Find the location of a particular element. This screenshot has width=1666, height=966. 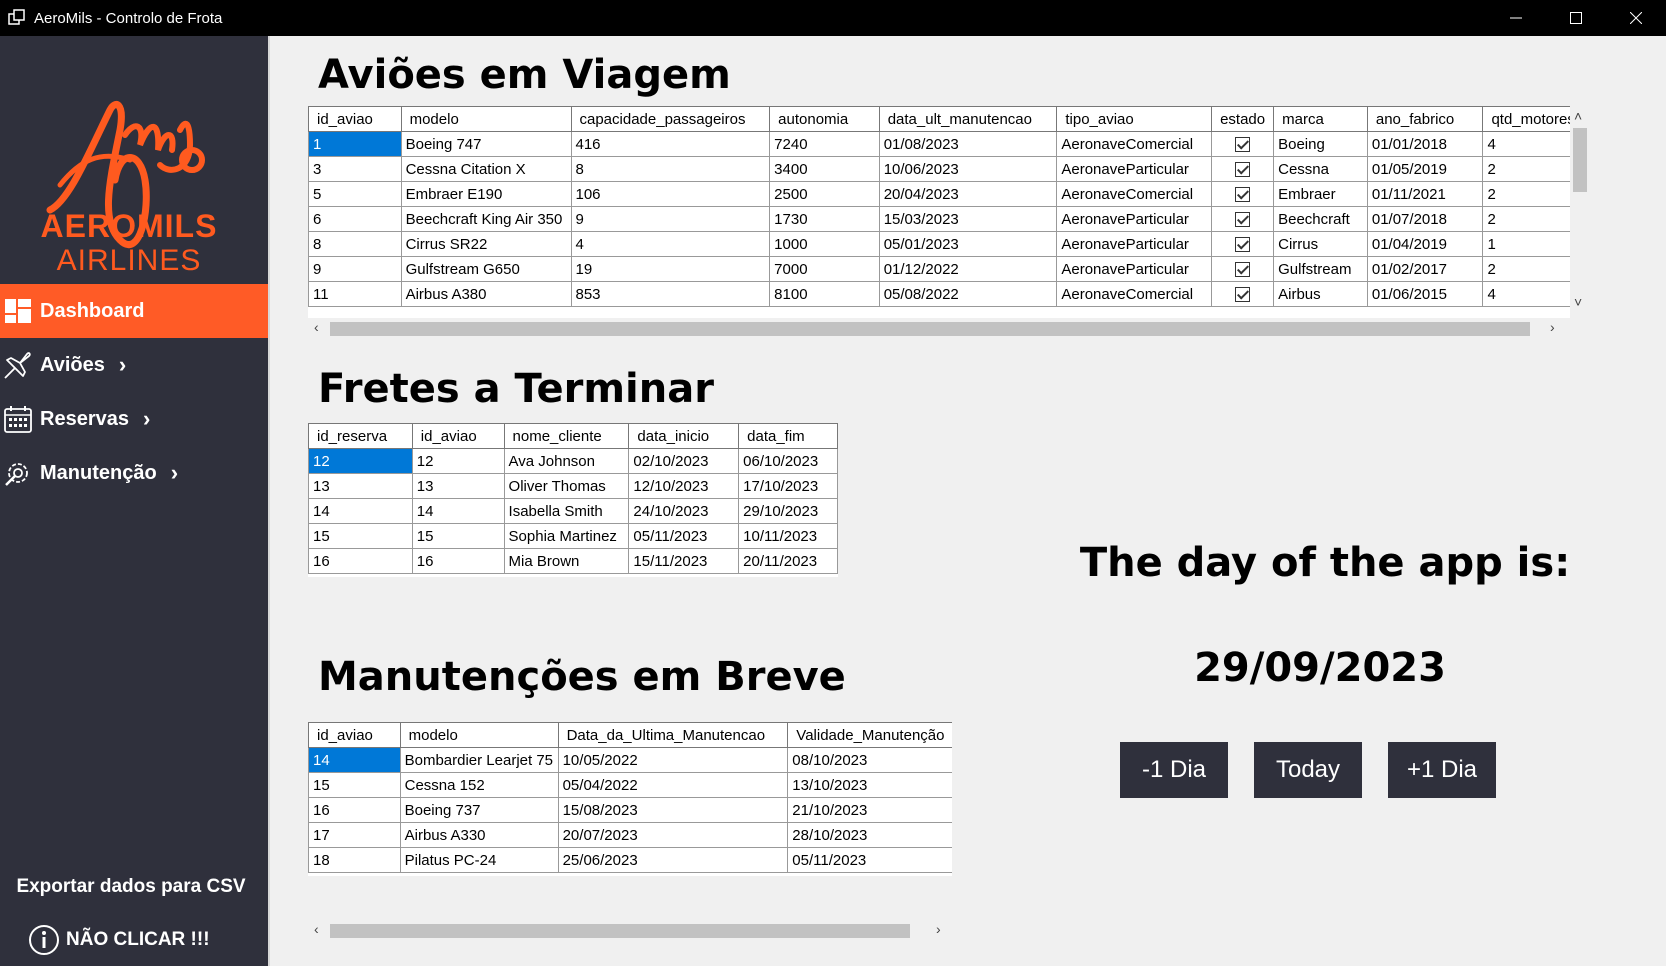

table-cell: 19 is located at coordinates (670, 269).